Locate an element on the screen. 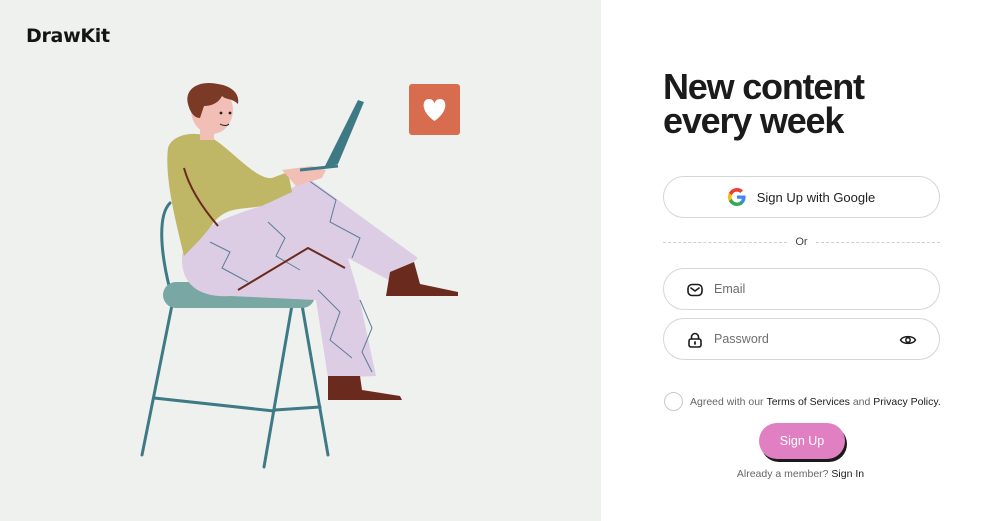 This screenshot has width=1000, height=521. password-input is located at coordinates (804, 339).